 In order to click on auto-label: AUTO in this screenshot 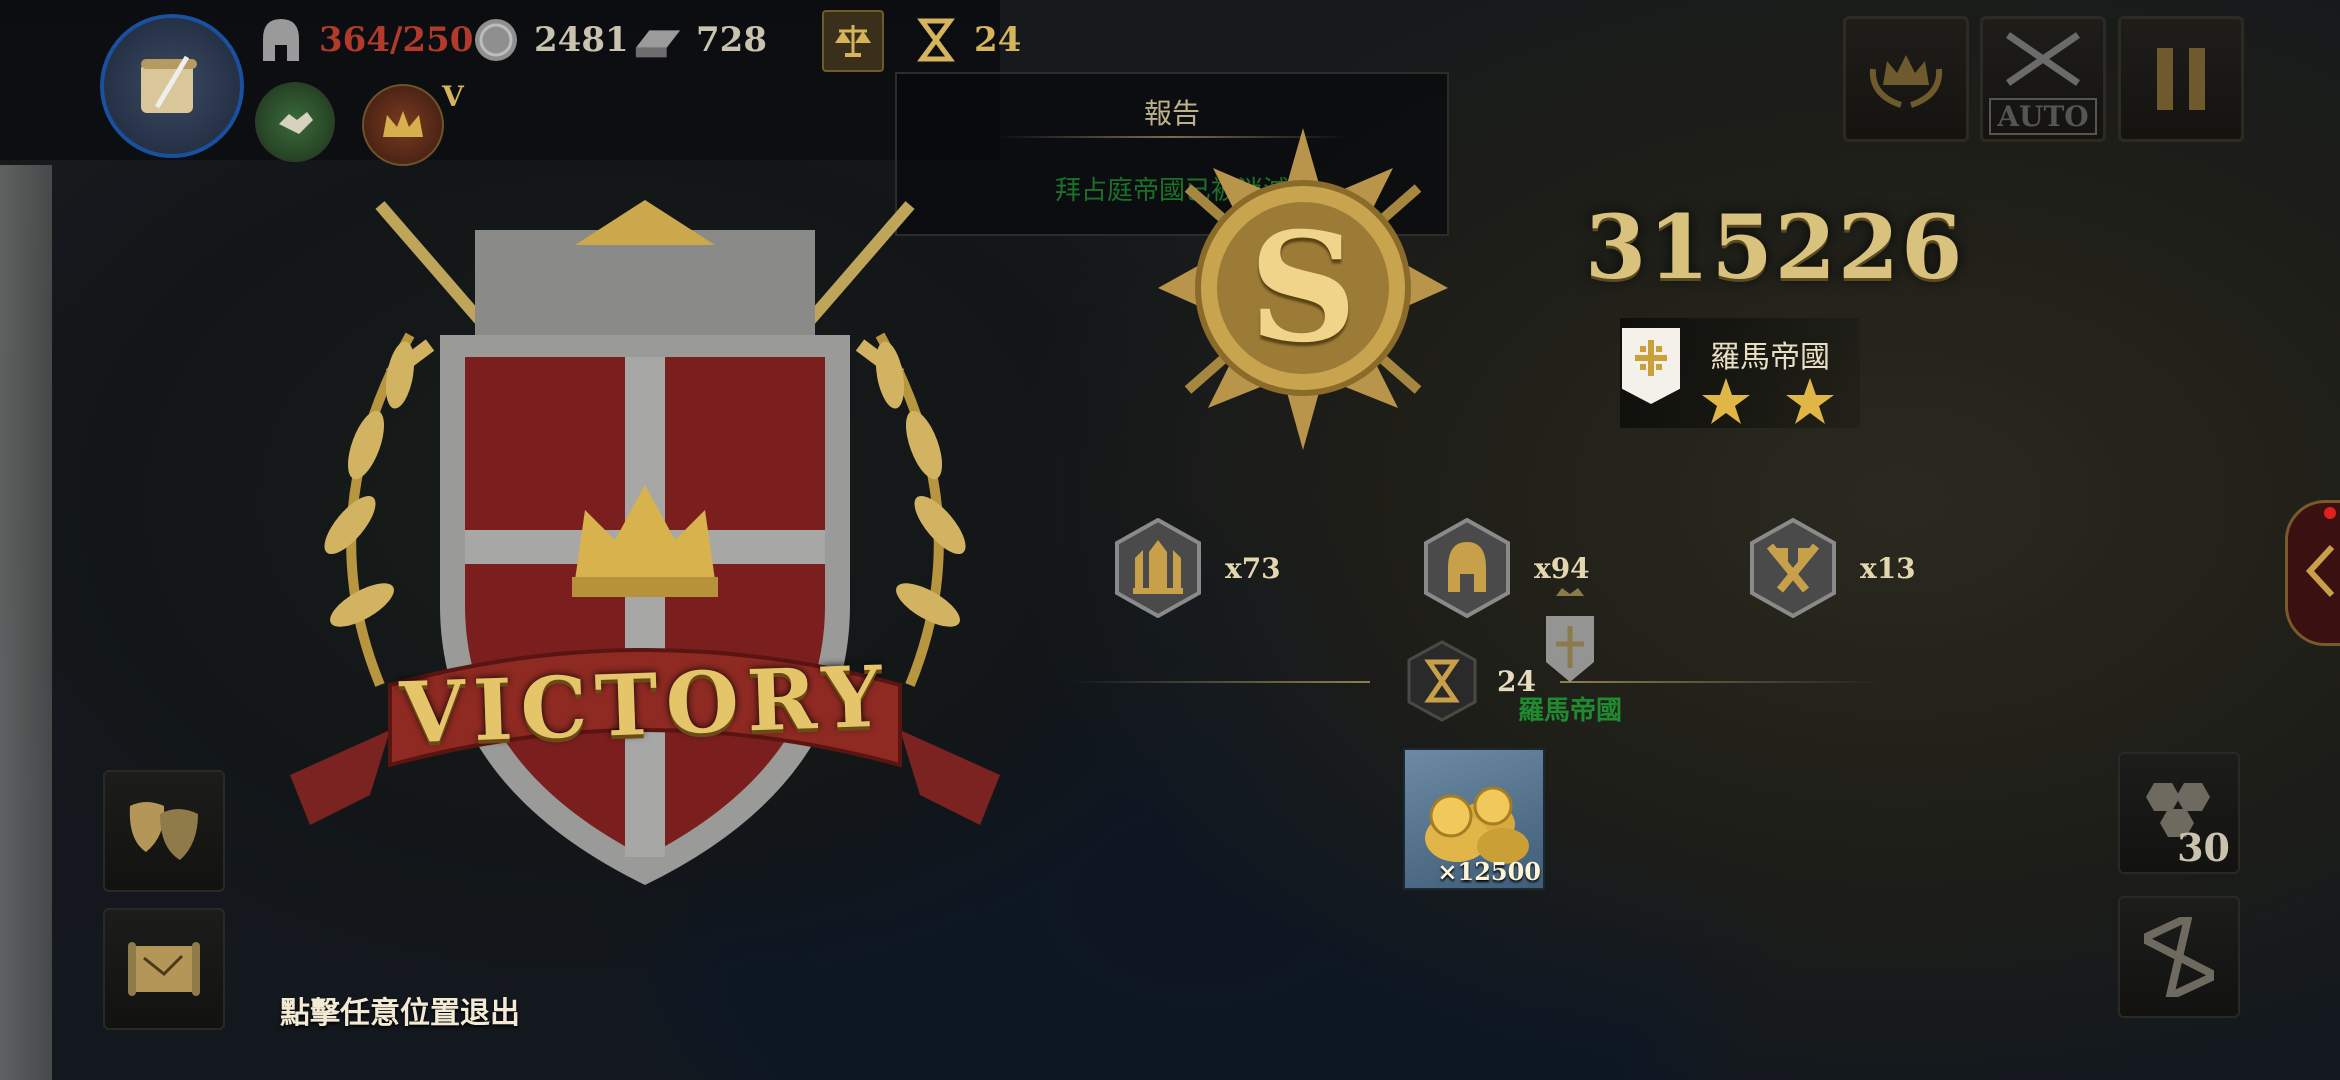, I will do `click(2043, 116)`.